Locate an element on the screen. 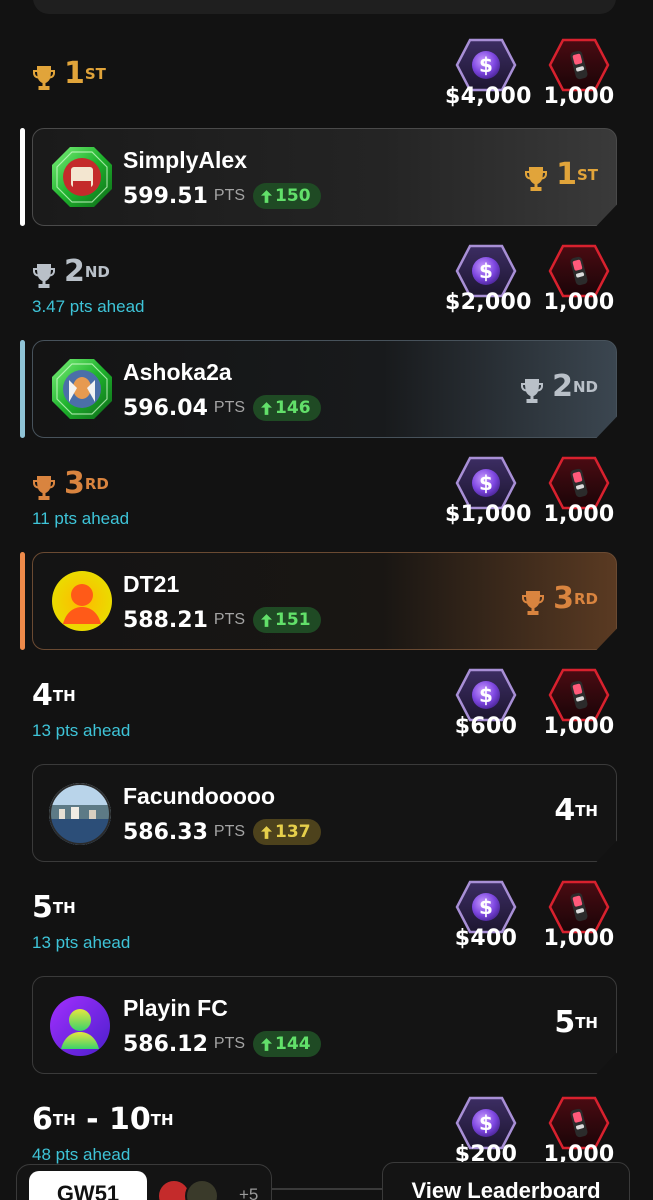 The width and height of the screenshot is (653, 1200). change-badge: 150 is located at coordinates (287, 196).